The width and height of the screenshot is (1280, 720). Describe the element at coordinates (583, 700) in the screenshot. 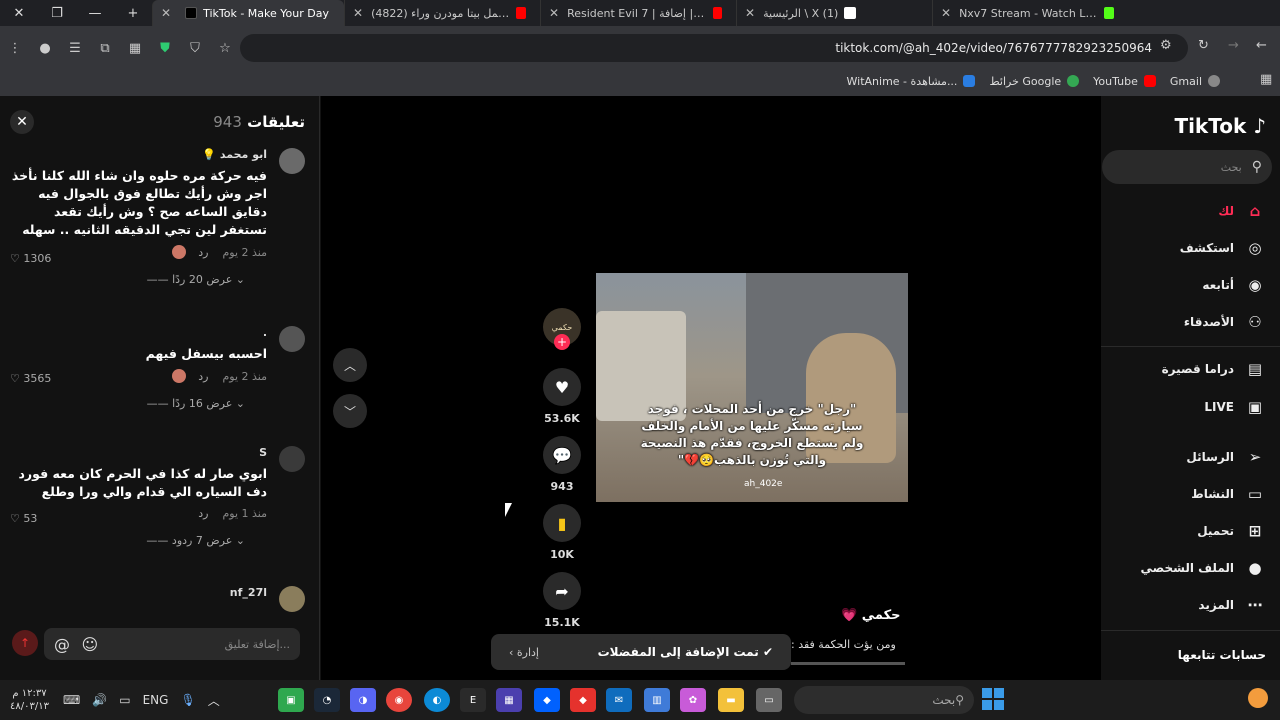

I see `app-icon: ◆` at that location.